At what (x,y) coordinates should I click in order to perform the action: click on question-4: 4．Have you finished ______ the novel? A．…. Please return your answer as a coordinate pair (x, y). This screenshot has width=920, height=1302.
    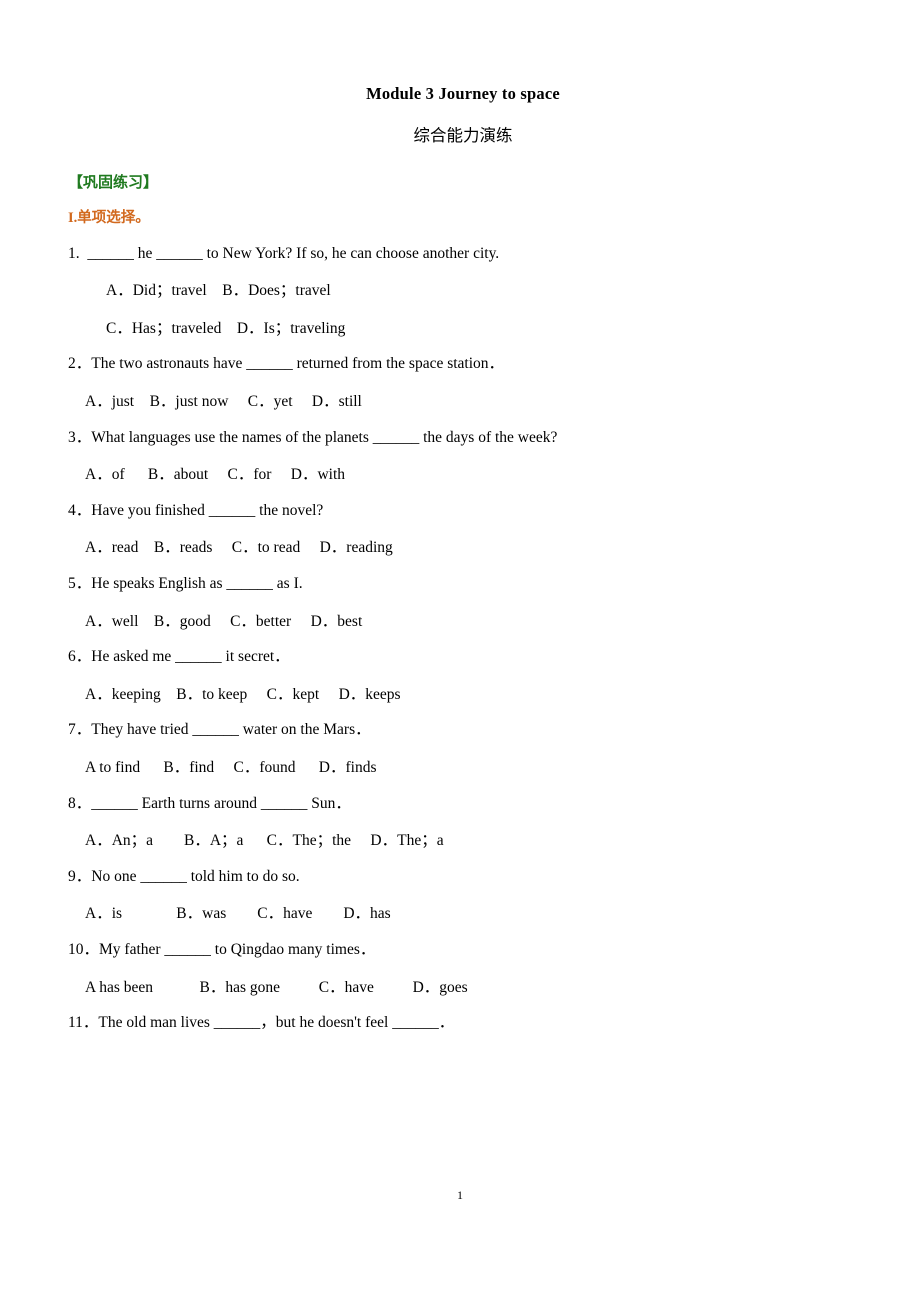
    Looking at the image, I should click on (460, 530).